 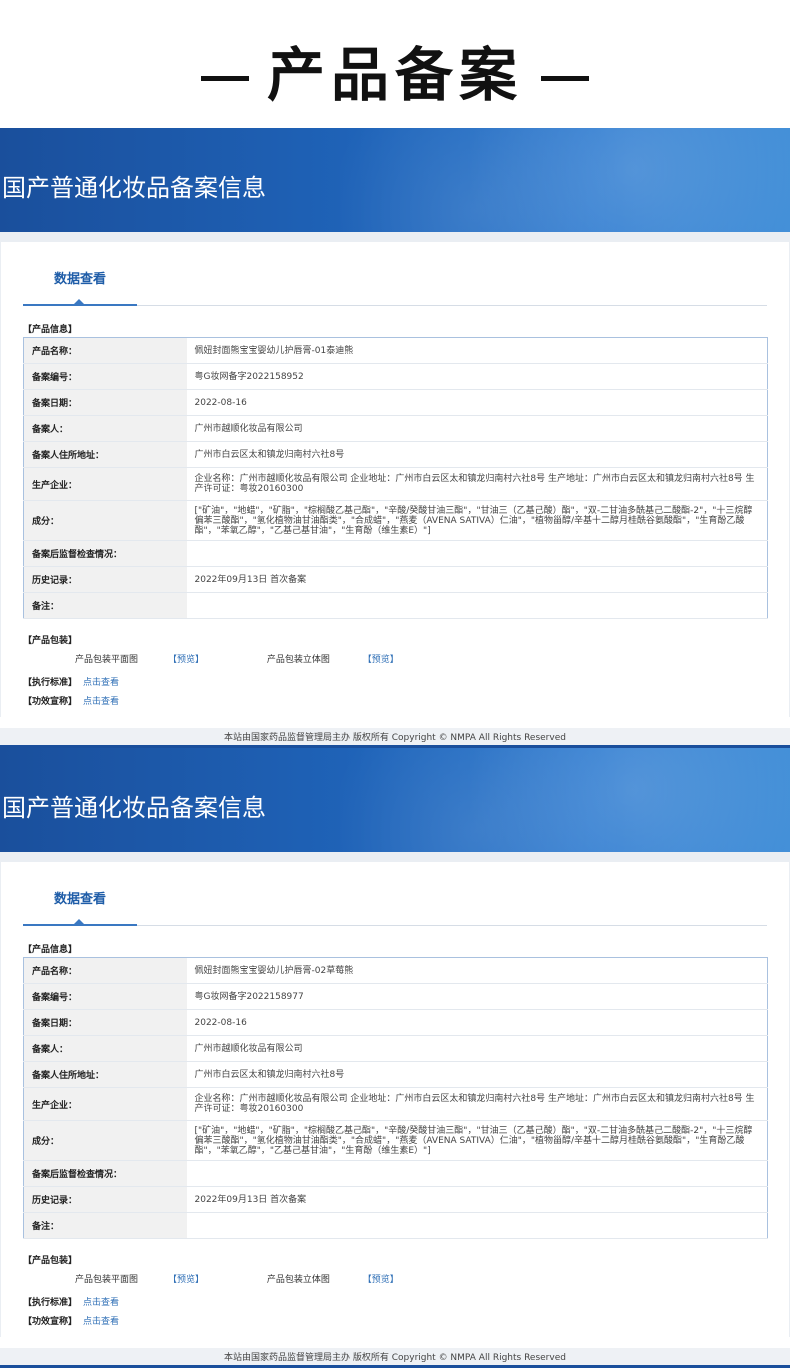 I want to click on page-title-text: 产品备案, so click(x=394, y=75).